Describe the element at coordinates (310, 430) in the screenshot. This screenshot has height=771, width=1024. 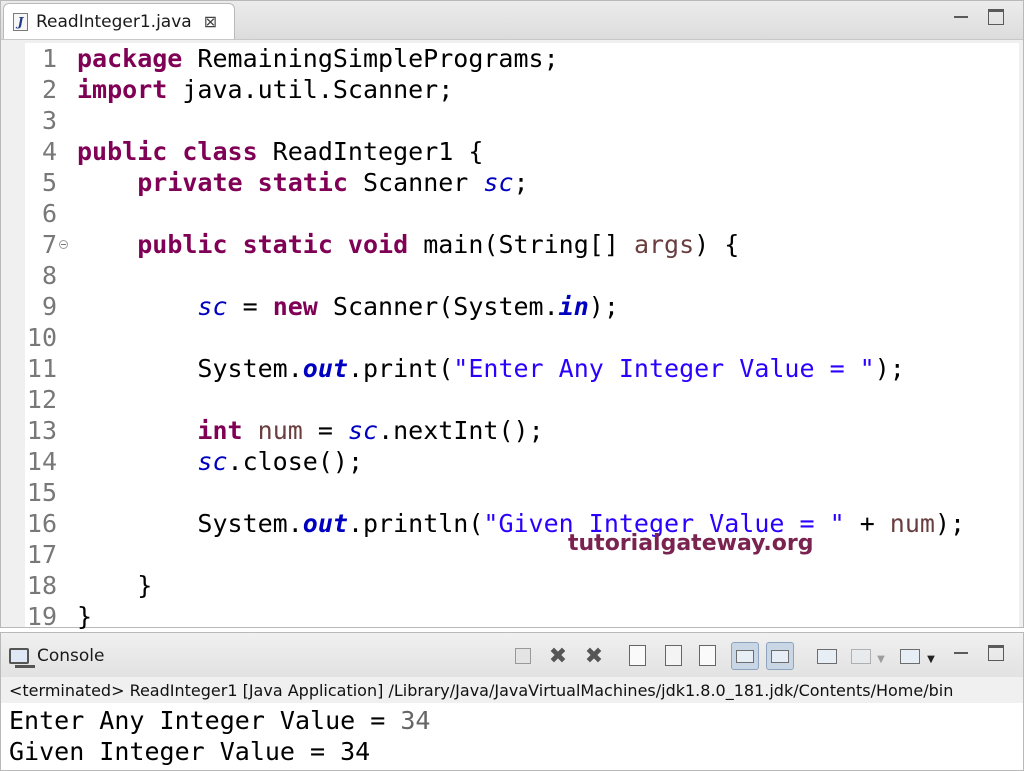
I see `code-line: int num = sc.nextInt();` at that location.